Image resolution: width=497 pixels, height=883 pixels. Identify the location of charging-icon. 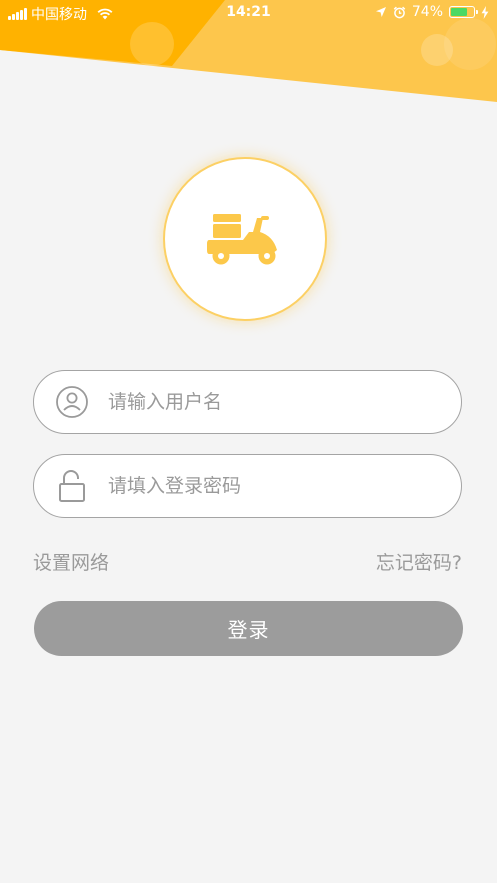
(485, 12).